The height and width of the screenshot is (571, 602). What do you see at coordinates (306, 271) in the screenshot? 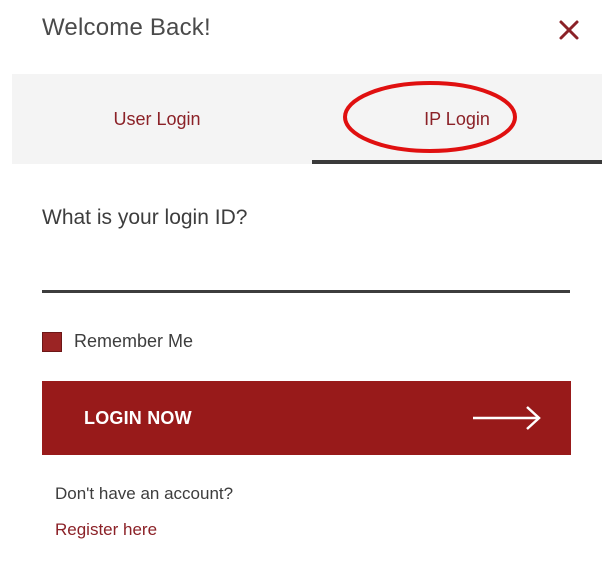
I see `login-id-input` at bounding box center [306, 271].